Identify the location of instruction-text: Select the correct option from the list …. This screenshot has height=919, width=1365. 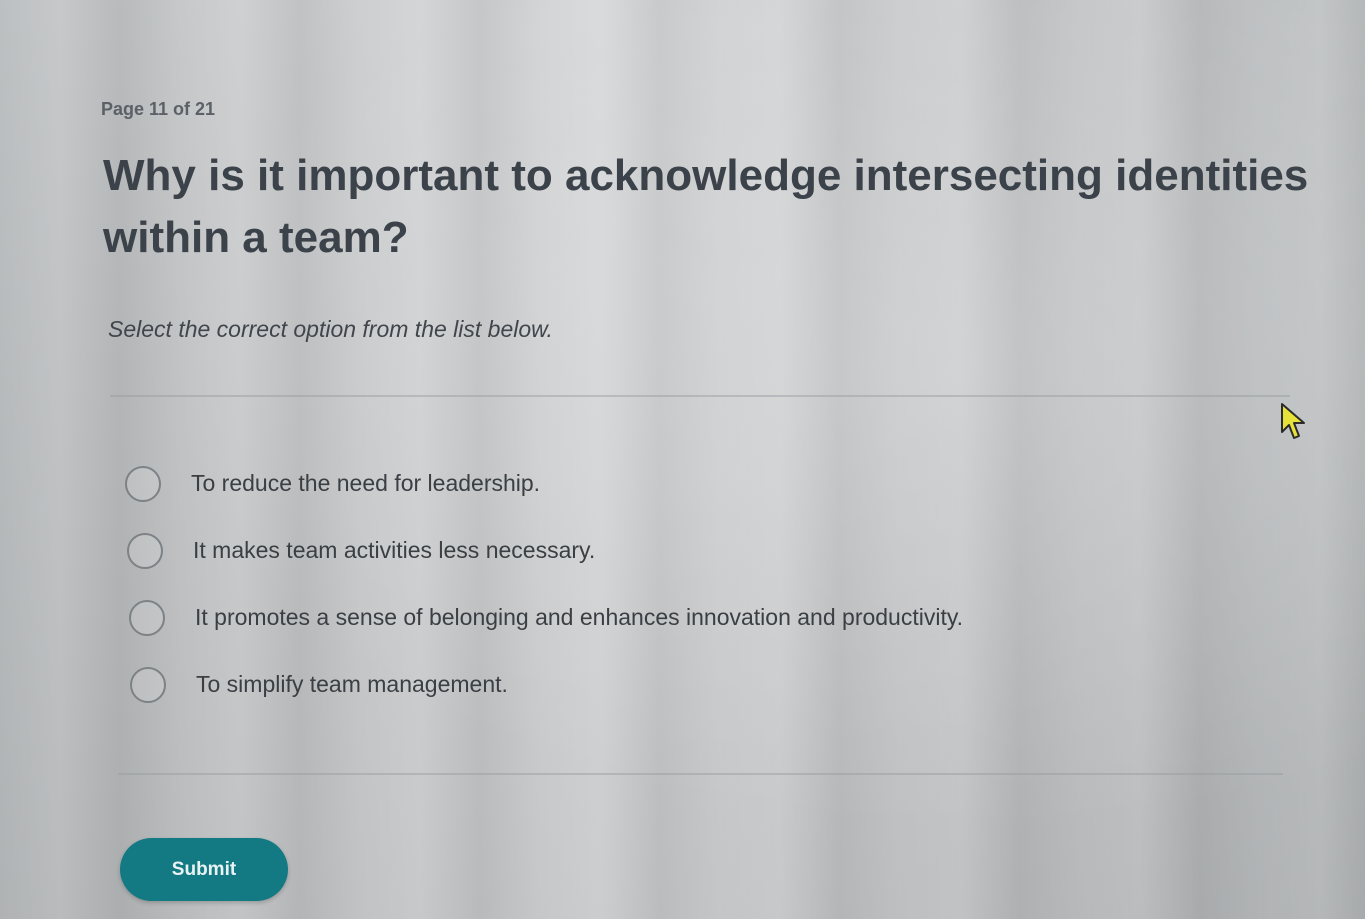
(330, 329).